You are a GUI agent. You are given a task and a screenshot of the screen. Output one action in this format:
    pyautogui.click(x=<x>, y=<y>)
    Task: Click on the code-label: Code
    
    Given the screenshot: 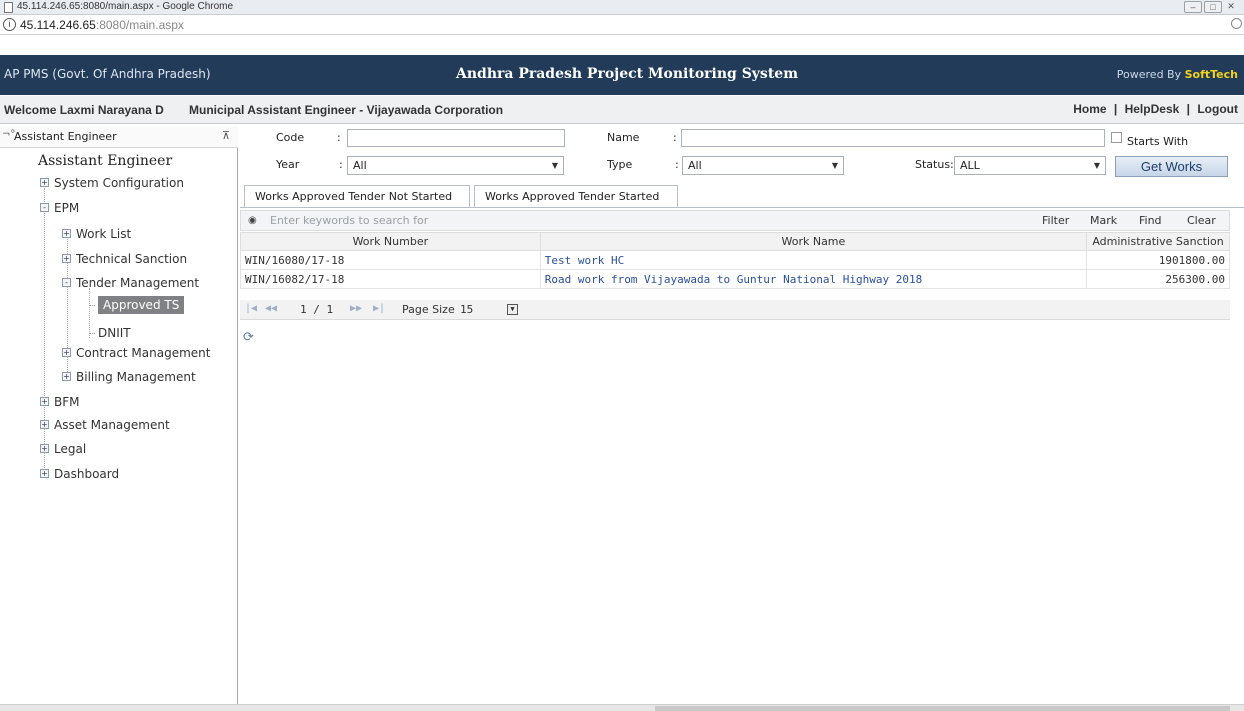 What is the action you would take?
    pyautogui.click(x=290, y=137)
    